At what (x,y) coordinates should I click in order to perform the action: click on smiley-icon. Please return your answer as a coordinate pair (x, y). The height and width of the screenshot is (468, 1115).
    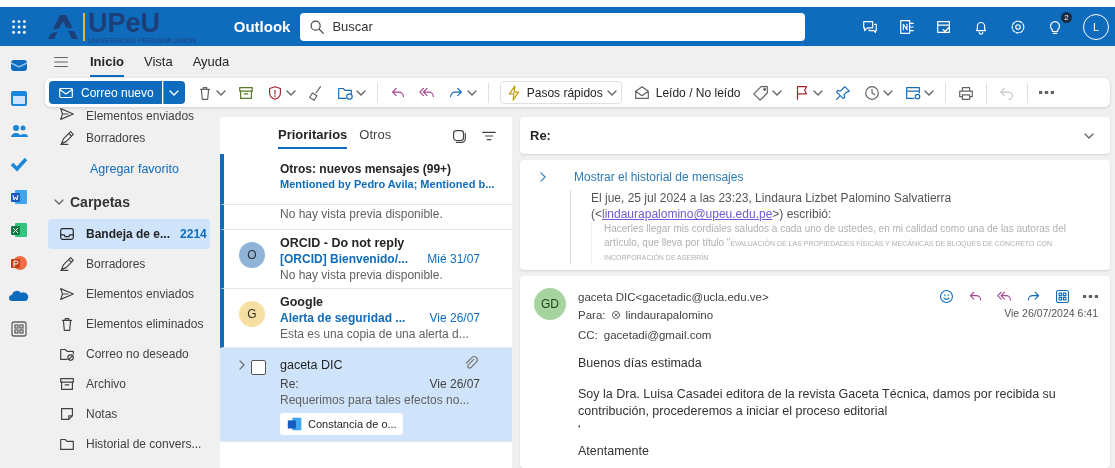
    Looking at the image, I should click on (946, 297).